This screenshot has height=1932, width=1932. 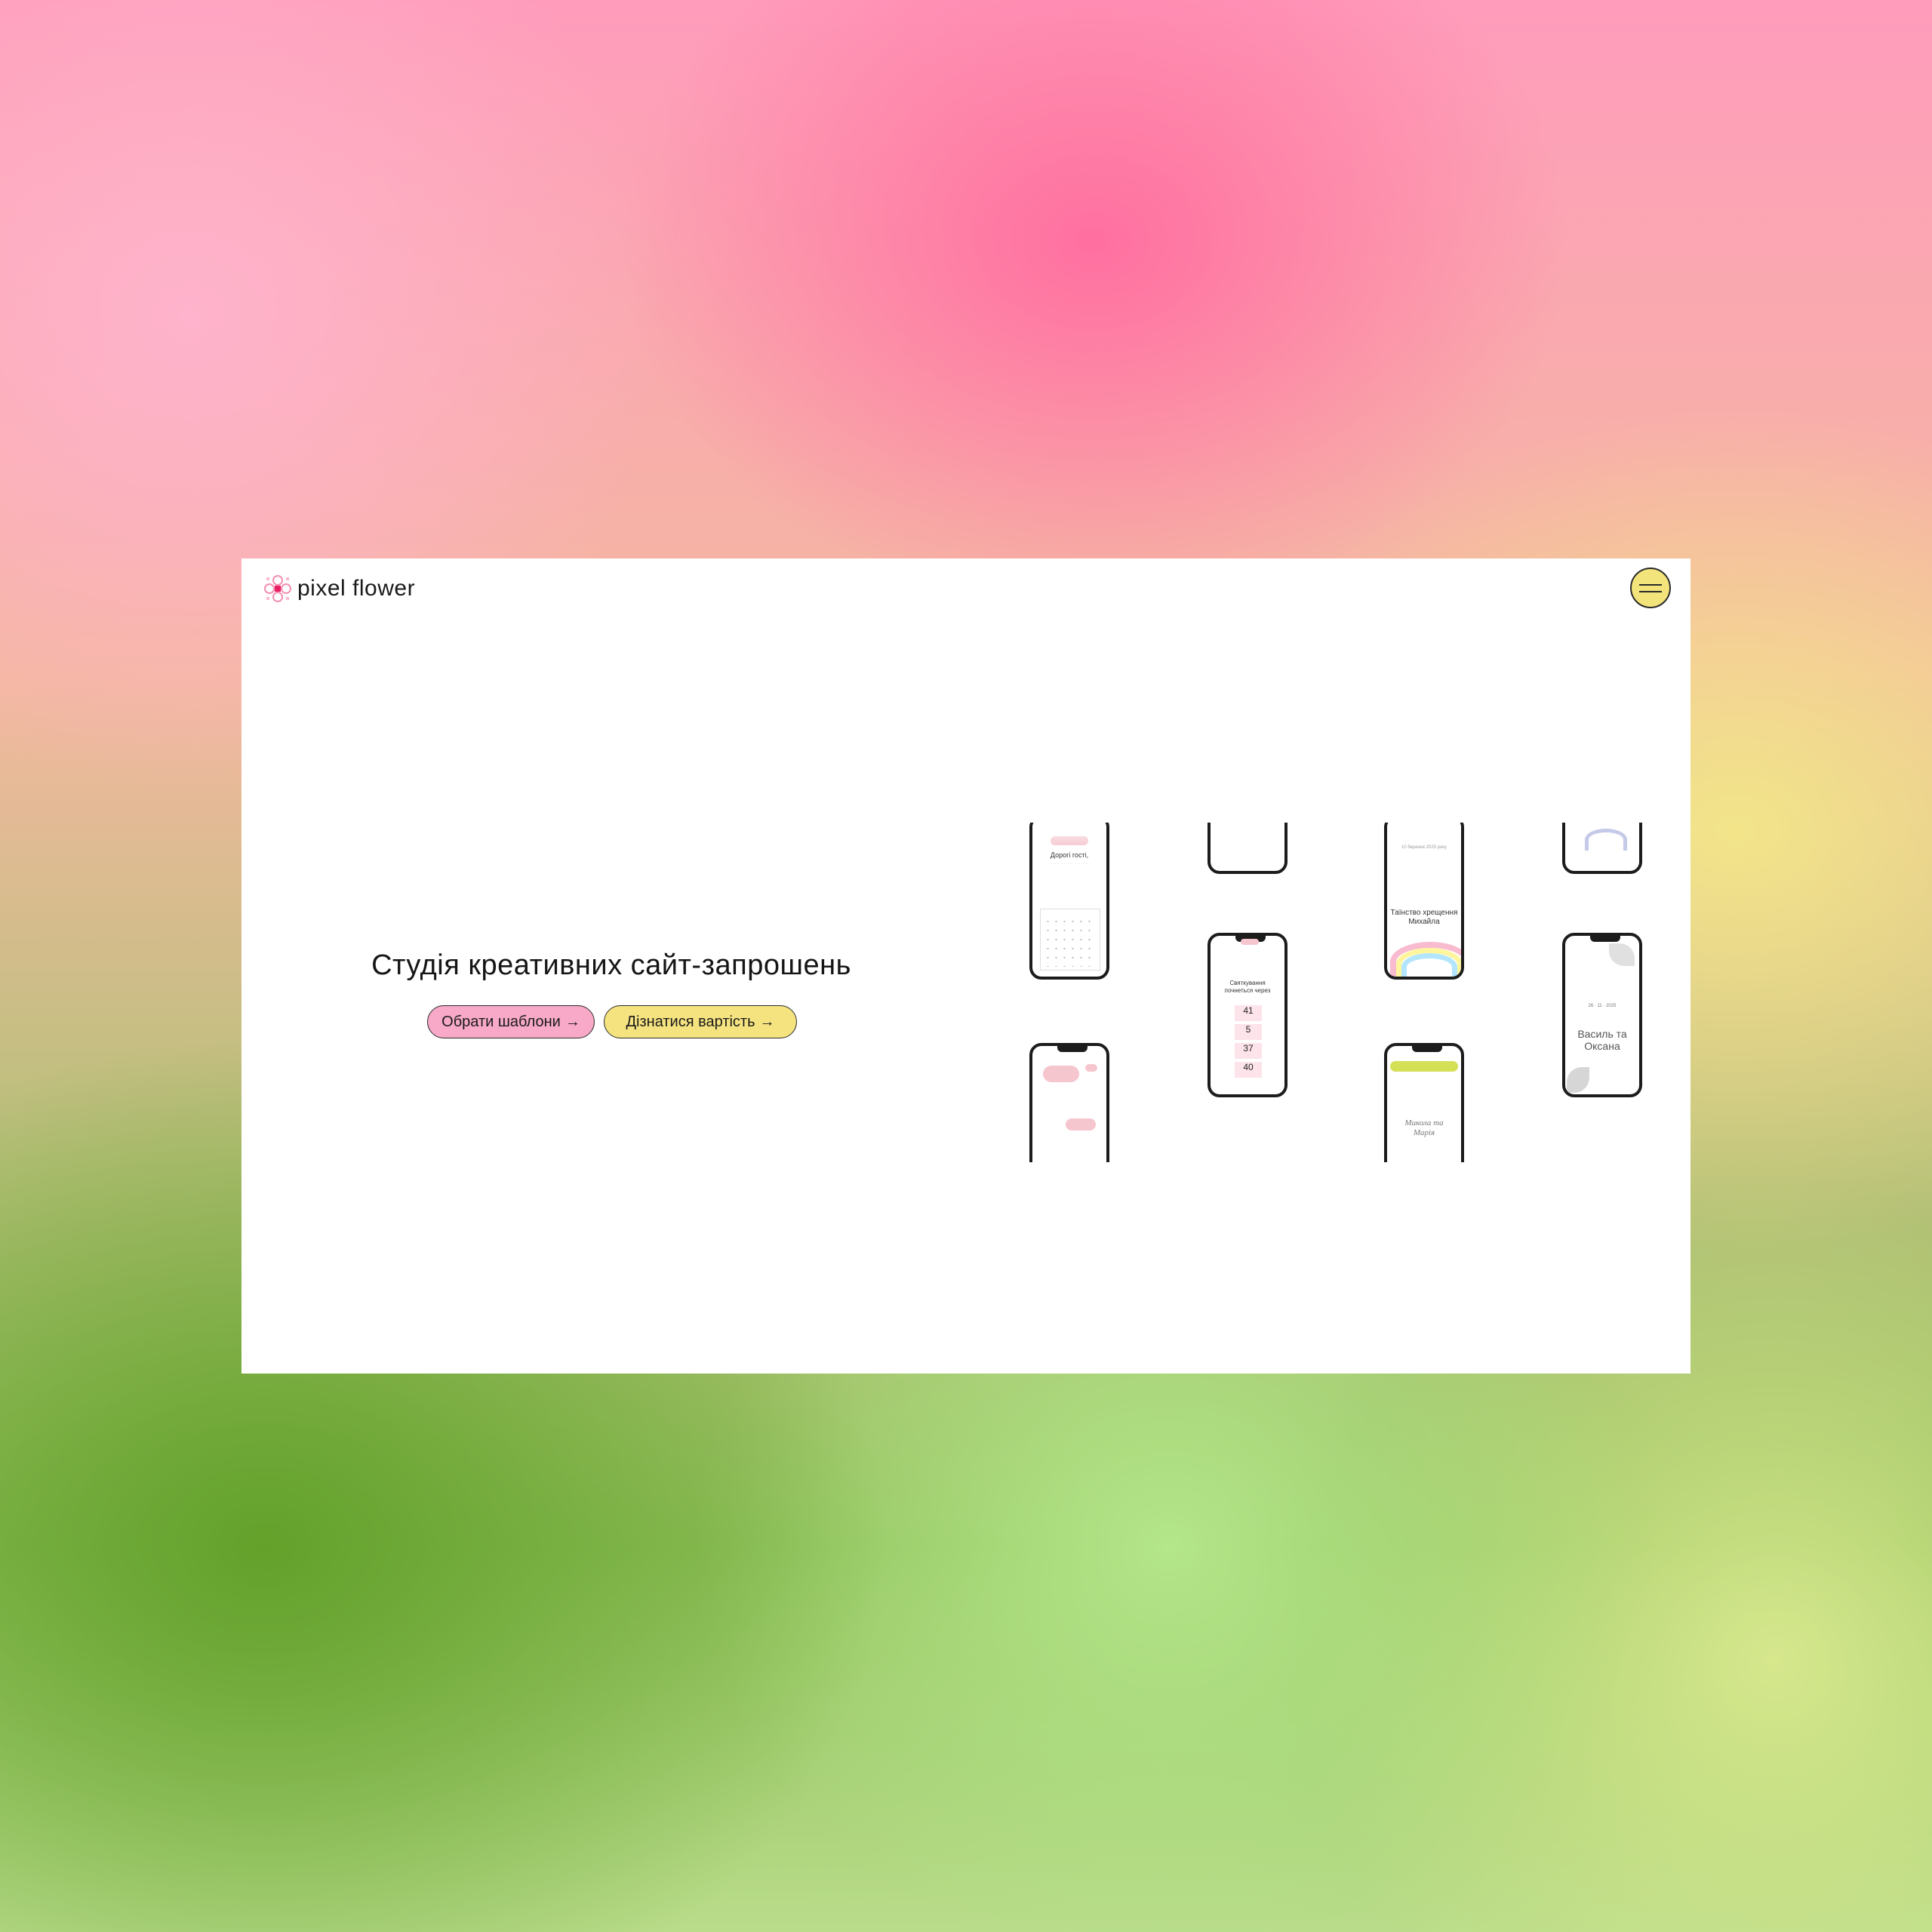 What do you see at coordinates (1070, 940) in the screenshot?
I see `calendar-widget` at bounding box center [1070, 940].